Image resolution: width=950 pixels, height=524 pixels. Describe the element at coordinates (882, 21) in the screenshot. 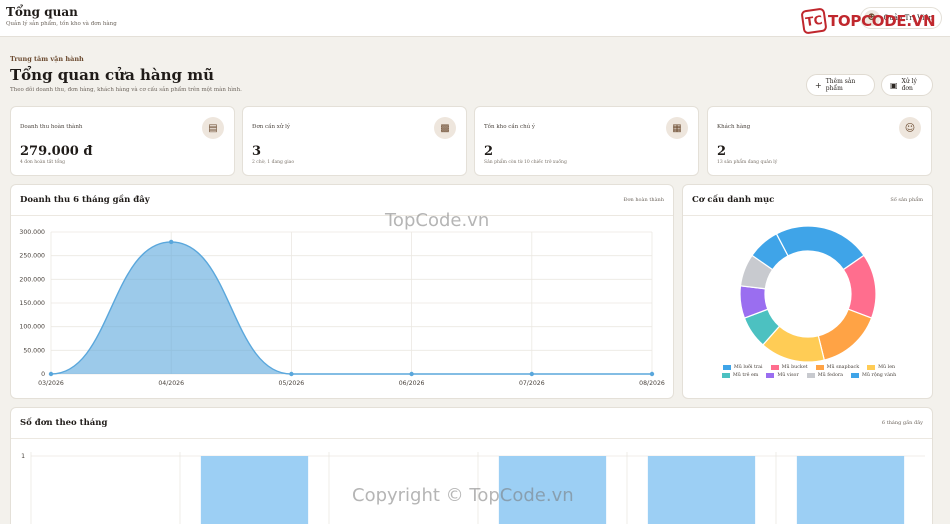

I see `logo-text: TOPCODE.VN` at that location.